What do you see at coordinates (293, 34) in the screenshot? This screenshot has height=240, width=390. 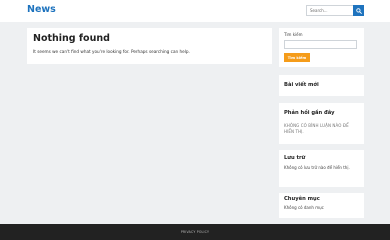 I see `sidebar-search-label: Tìm kiếm` at bounding box center [293, 34].